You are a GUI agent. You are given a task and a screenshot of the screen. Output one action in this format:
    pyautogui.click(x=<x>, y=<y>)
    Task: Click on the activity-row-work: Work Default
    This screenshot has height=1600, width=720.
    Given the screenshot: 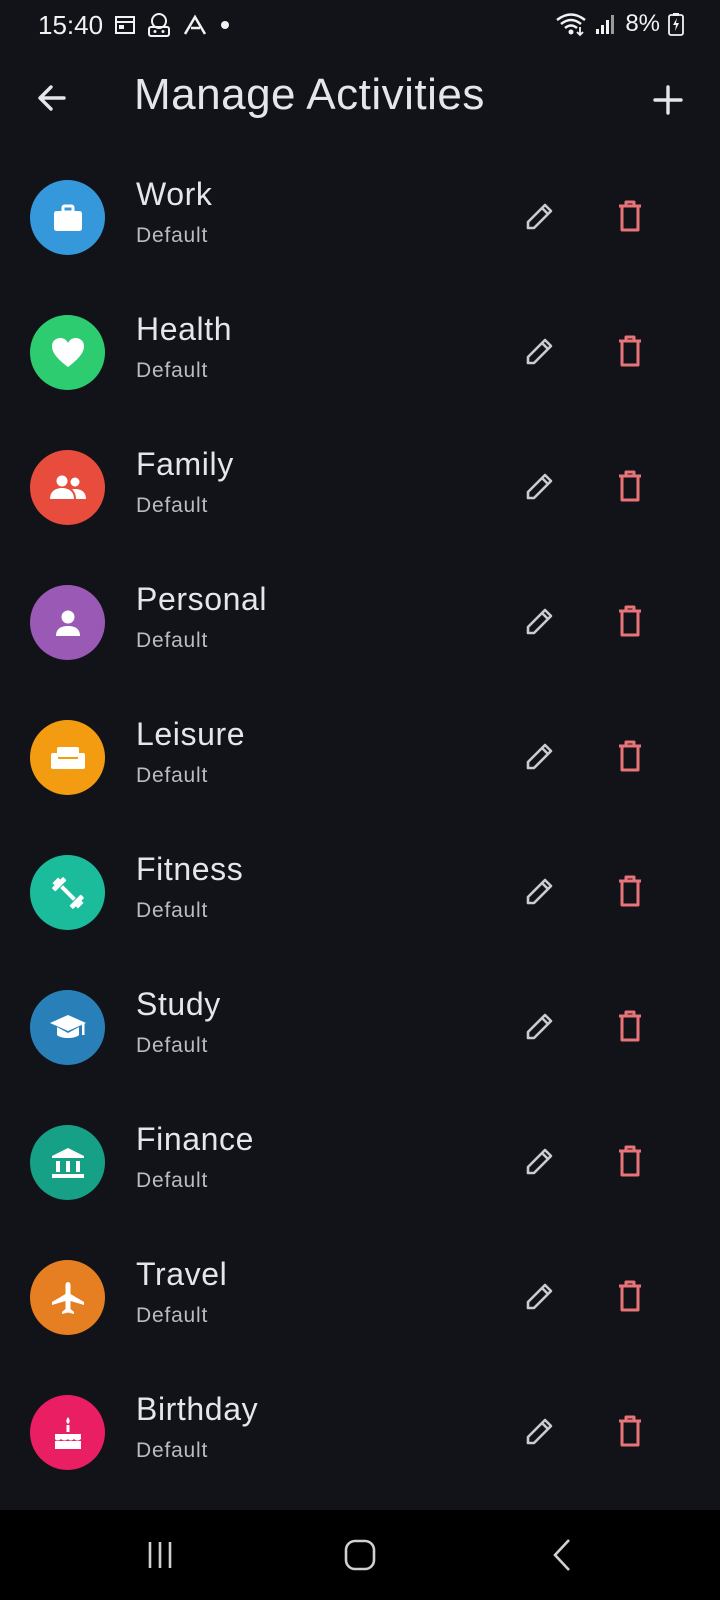 What is the action you would take?
    pyautogui.click(x=360, y=217)
    